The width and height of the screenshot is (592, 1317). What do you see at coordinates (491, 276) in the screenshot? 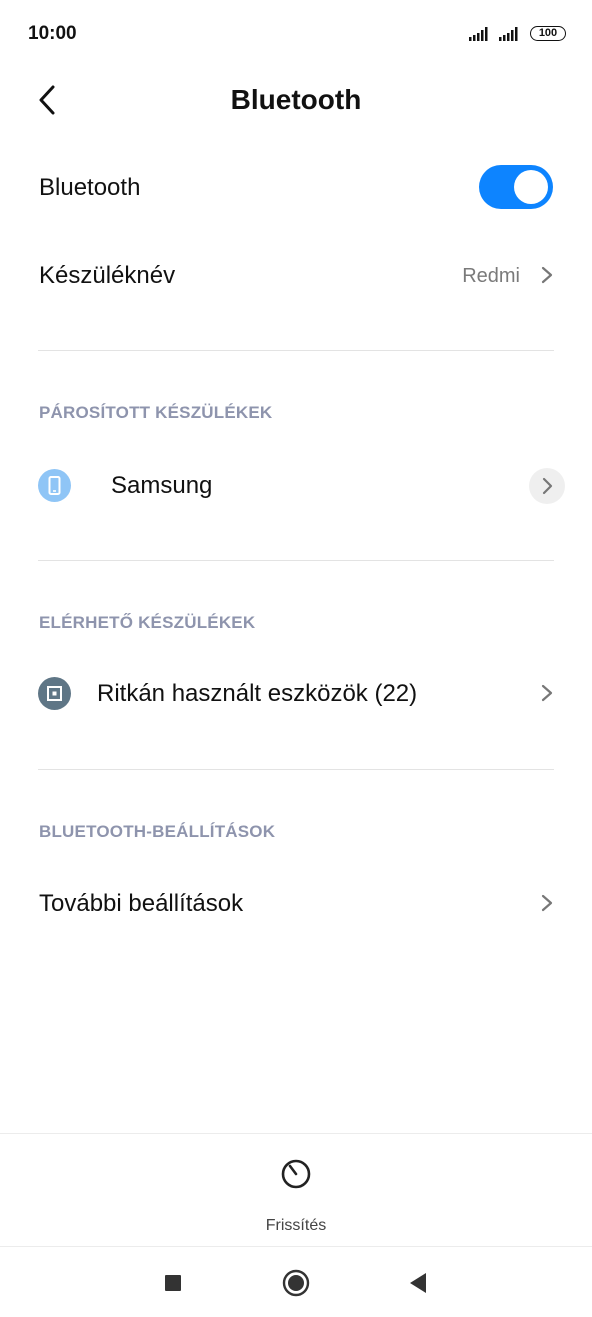
I see `device-name-value: Redmi` at bounding box center [491, 276].